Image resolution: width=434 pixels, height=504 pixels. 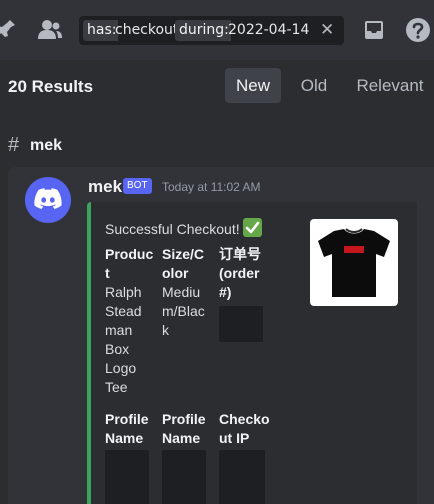 I want to click on message-timestamp: Today at 11:02 AM, so click(x=211, y=187).